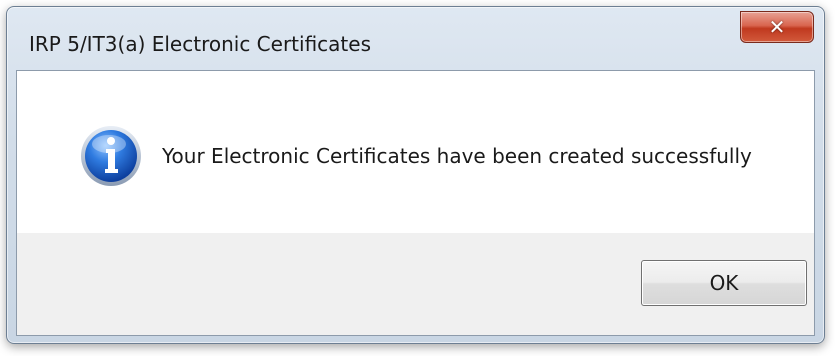 This screenshot has height=356, width=835. I want to click on info-icon, so click(111, 156).